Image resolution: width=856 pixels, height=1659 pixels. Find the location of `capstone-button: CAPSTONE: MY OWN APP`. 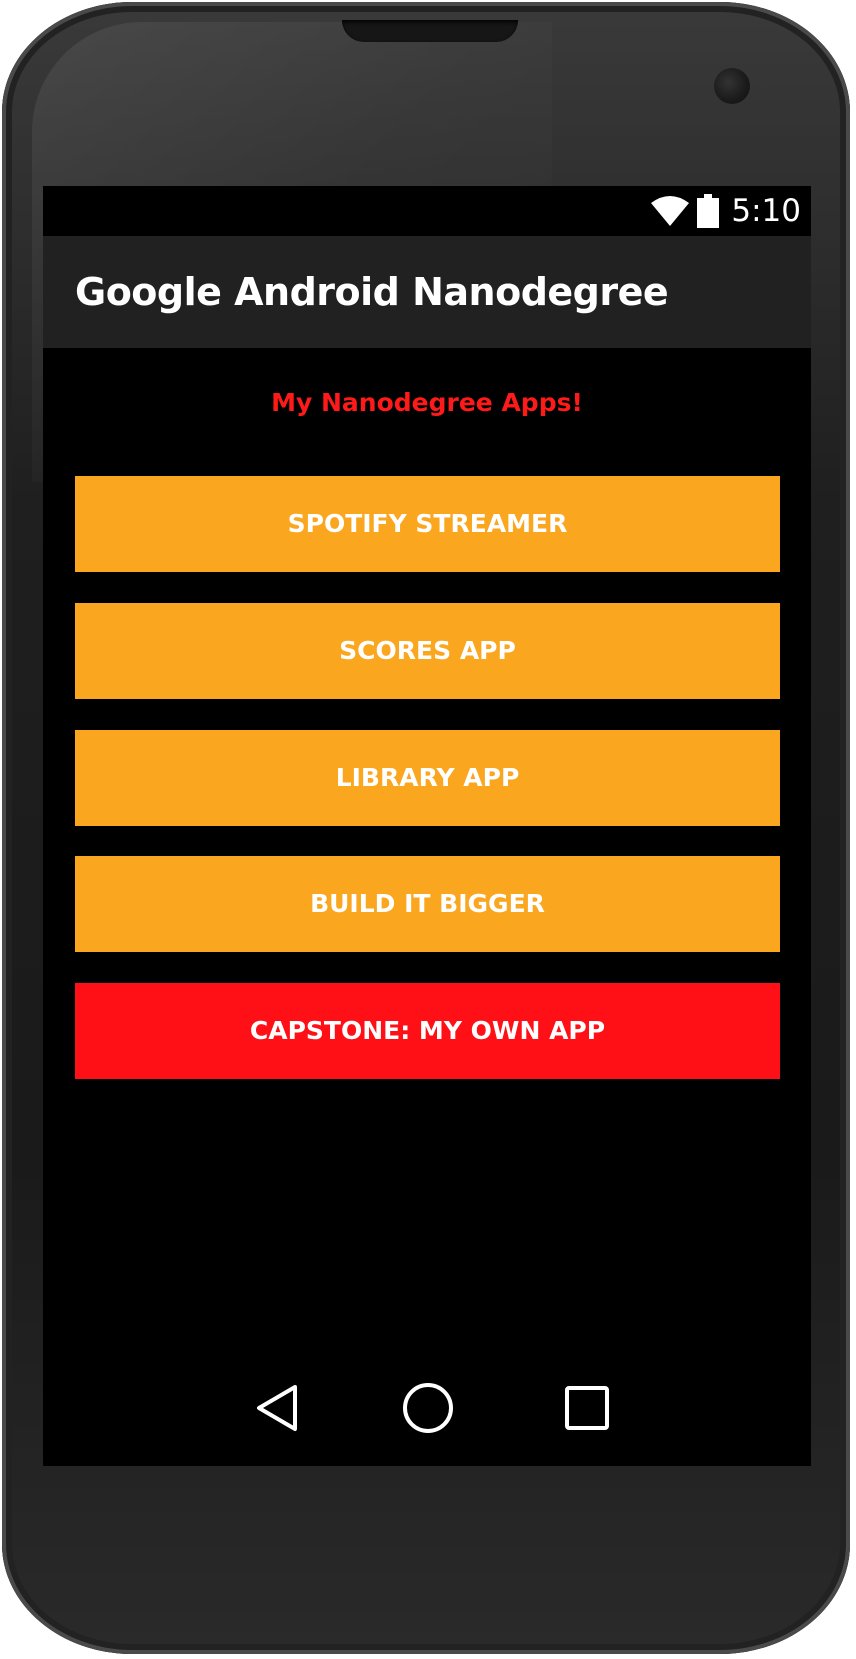

capstone-button: CAPSTONE: MY OWN APP is located at coordinates (427, 1031).